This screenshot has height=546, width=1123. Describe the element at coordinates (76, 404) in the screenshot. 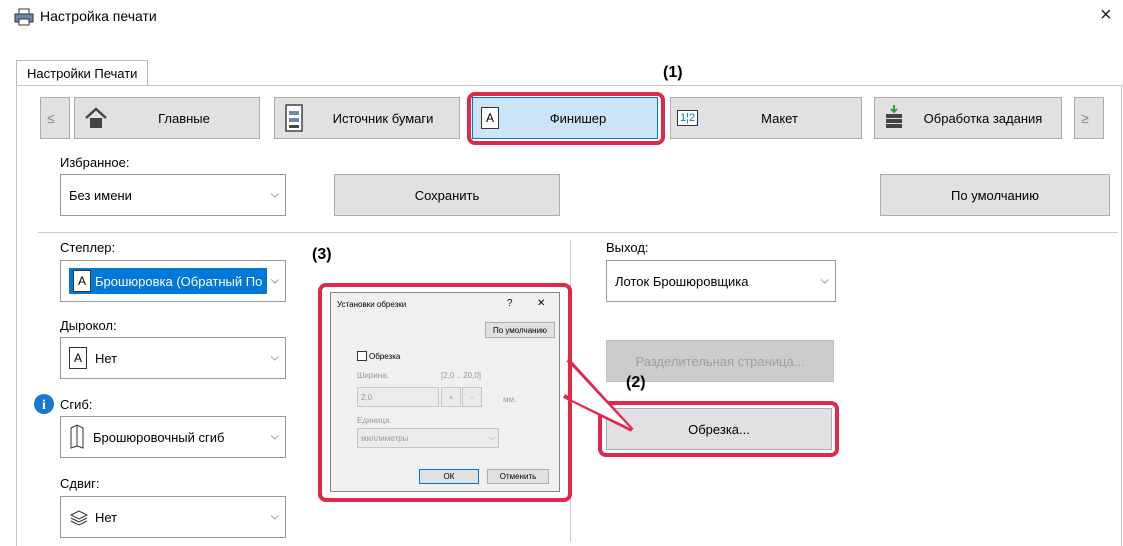

I see `fold-label: Сгиб:` at that location.